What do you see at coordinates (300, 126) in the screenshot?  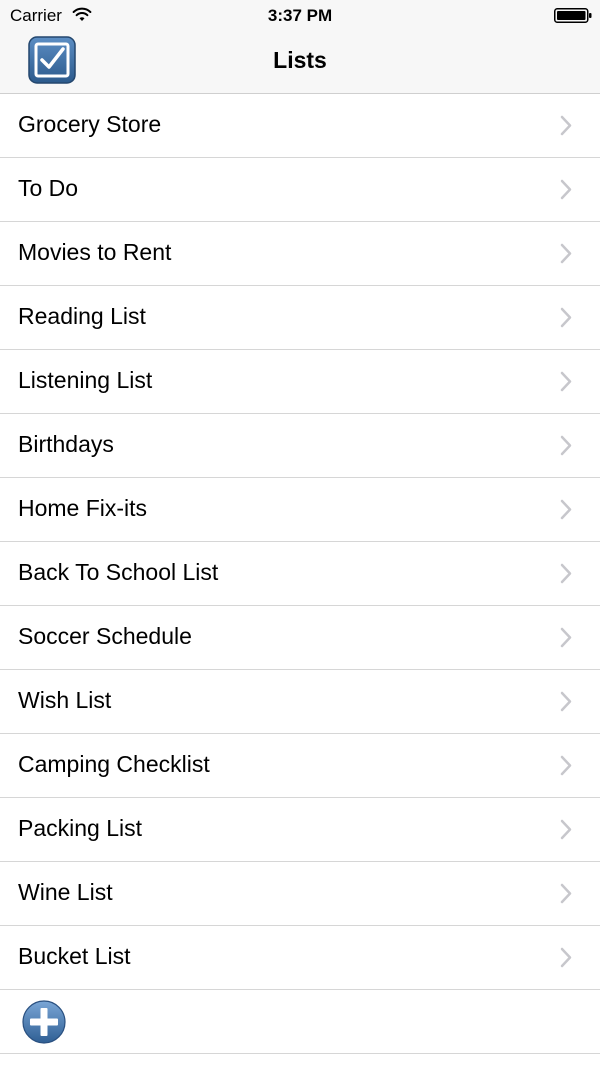 I see `list-item: Grocery Store` at bounding box center [300, 126].